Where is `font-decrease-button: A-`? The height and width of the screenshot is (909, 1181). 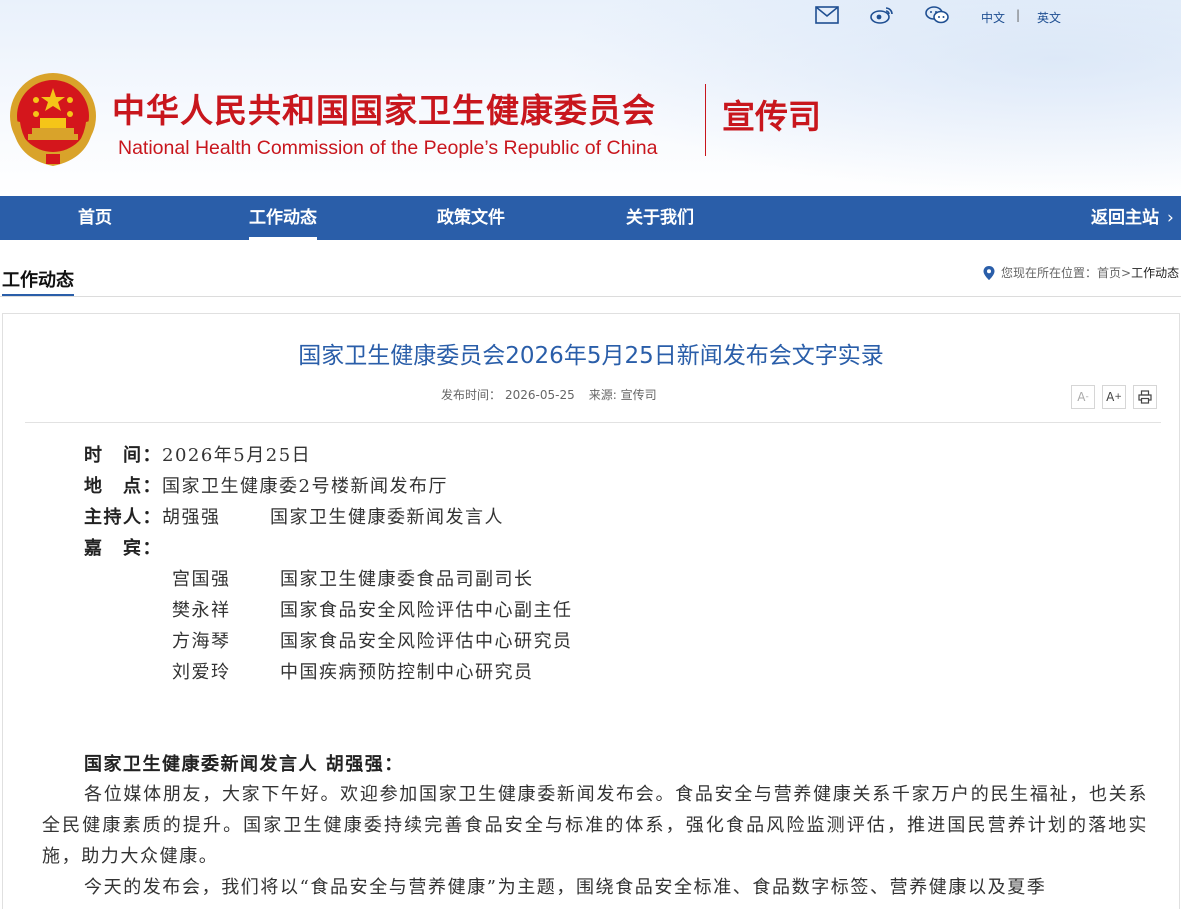
font-decrease-button: A- is located at coordinates (1083, 397).